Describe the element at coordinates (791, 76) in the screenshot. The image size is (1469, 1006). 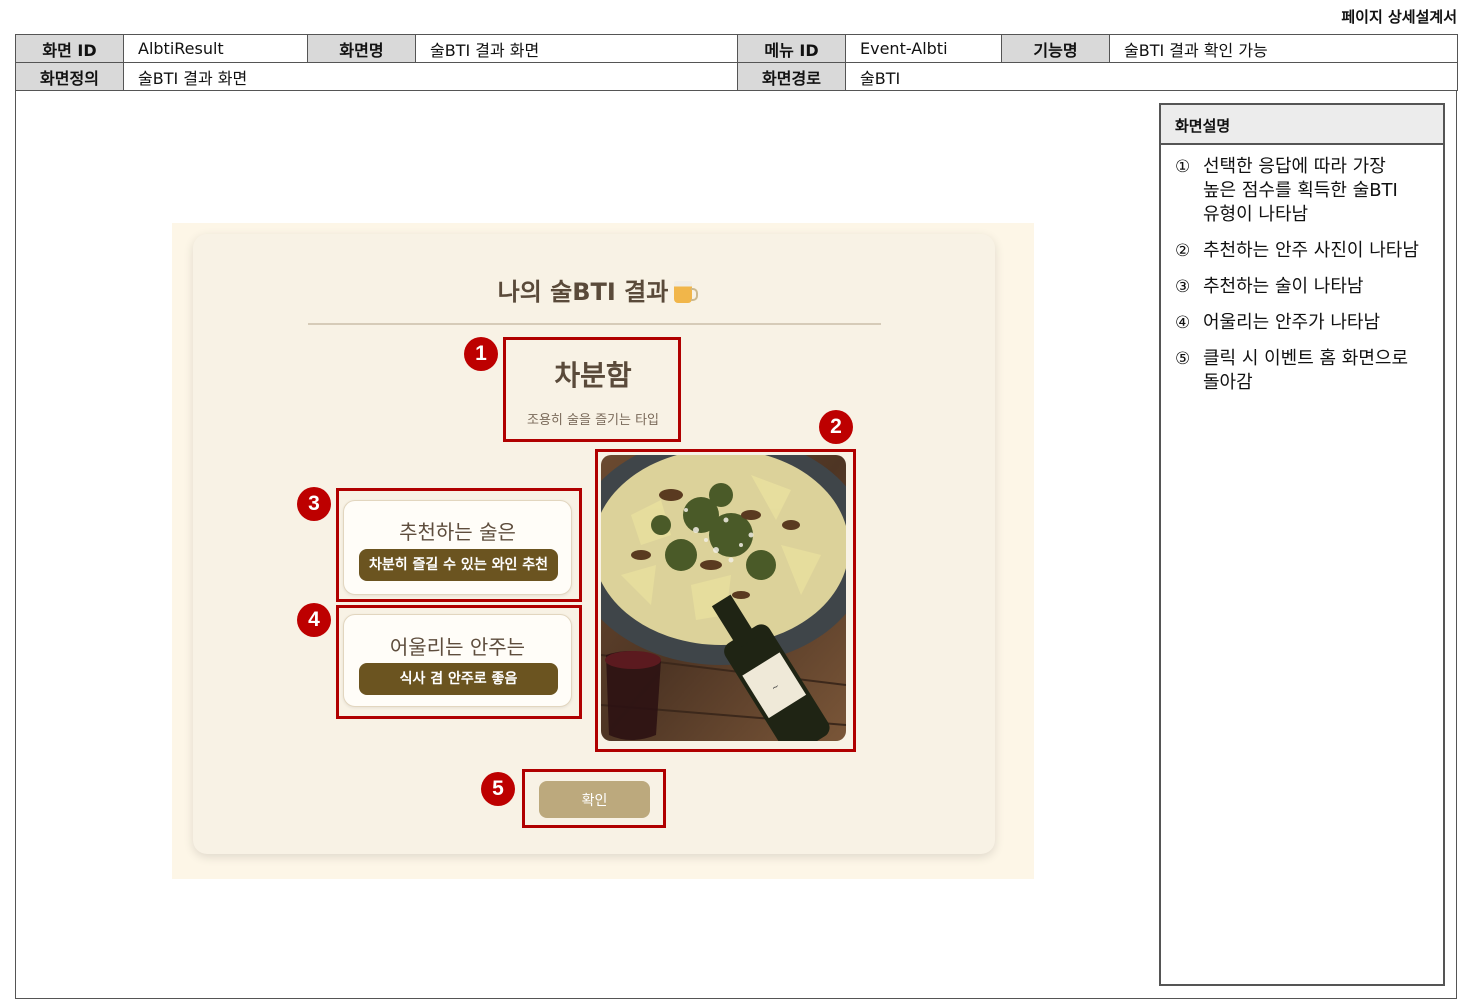
I see `path-label: 화면경로` at that location.